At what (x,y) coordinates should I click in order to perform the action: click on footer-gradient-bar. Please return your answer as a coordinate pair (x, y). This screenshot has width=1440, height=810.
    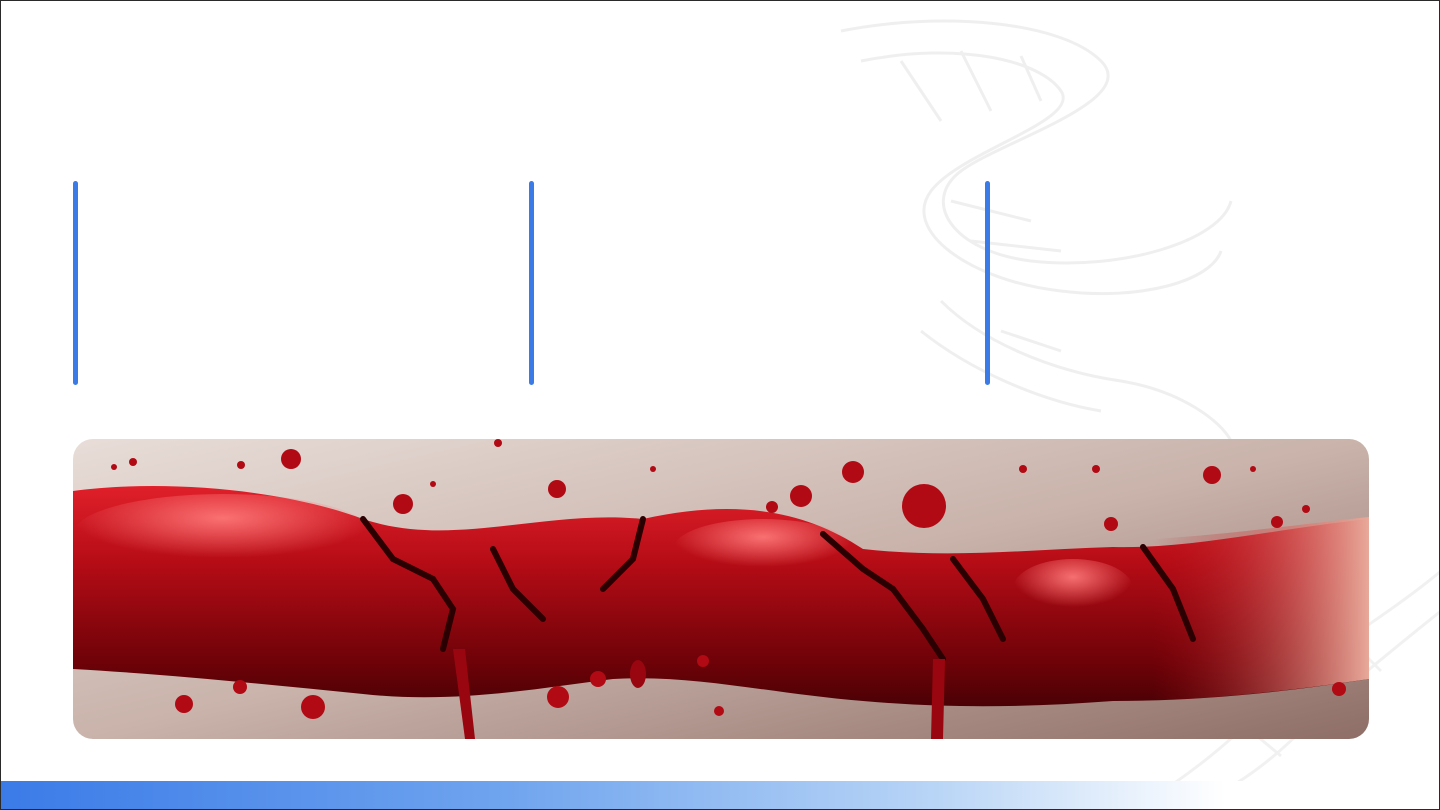
    Looking at the image, I should click on (720, 795).